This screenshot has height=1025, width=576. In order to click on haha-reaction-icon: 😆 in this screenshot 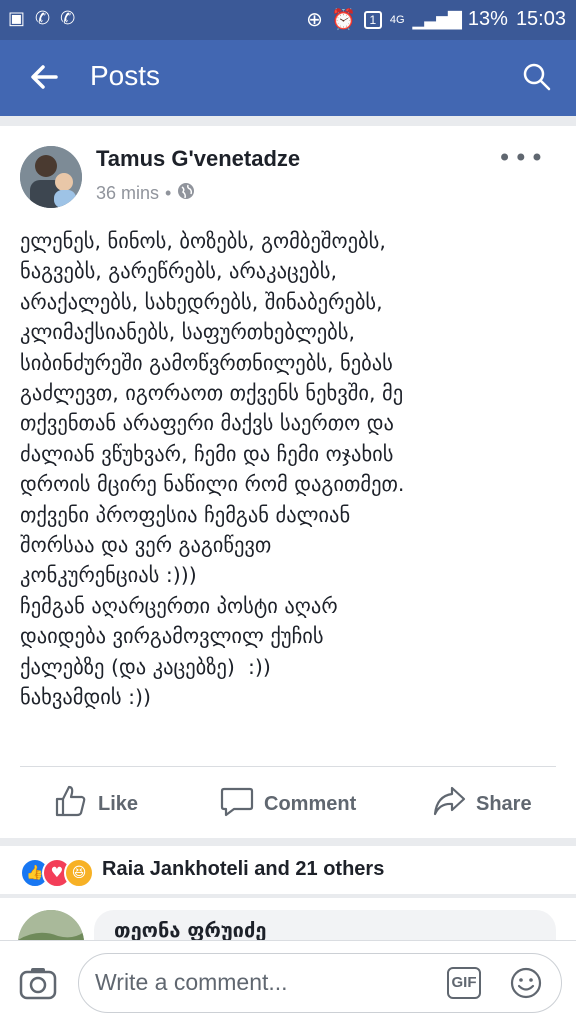, I will do `click(79, 873)`.